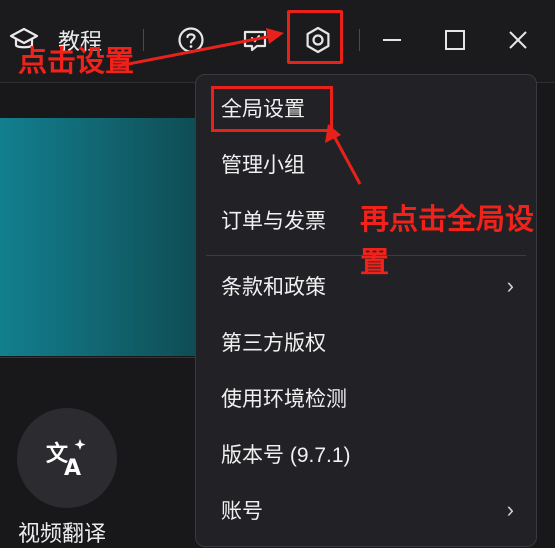  What do you see at coordinates (62, 533) in the screenshot?
I see `video-translate-label: 视频翻译` at bounding box center [62, 533].